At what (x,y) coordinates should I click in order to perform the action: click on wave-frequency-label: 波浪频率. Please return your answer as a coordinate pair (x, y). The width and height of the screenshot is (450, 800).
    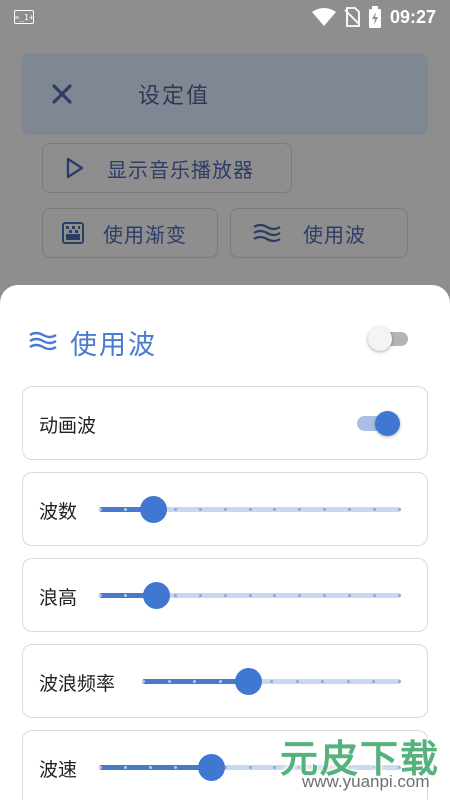
    Looking at the image, I should click on (77, 683).